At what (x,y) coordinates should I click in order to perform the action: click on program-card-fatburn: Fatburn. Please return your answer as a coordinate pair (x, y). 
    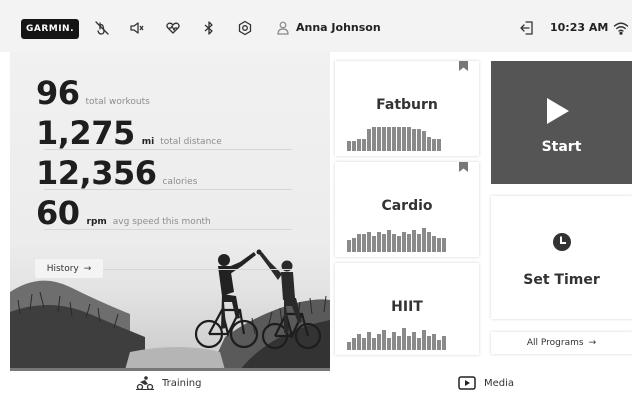
    Looking at the image, I should click on (407, 108).